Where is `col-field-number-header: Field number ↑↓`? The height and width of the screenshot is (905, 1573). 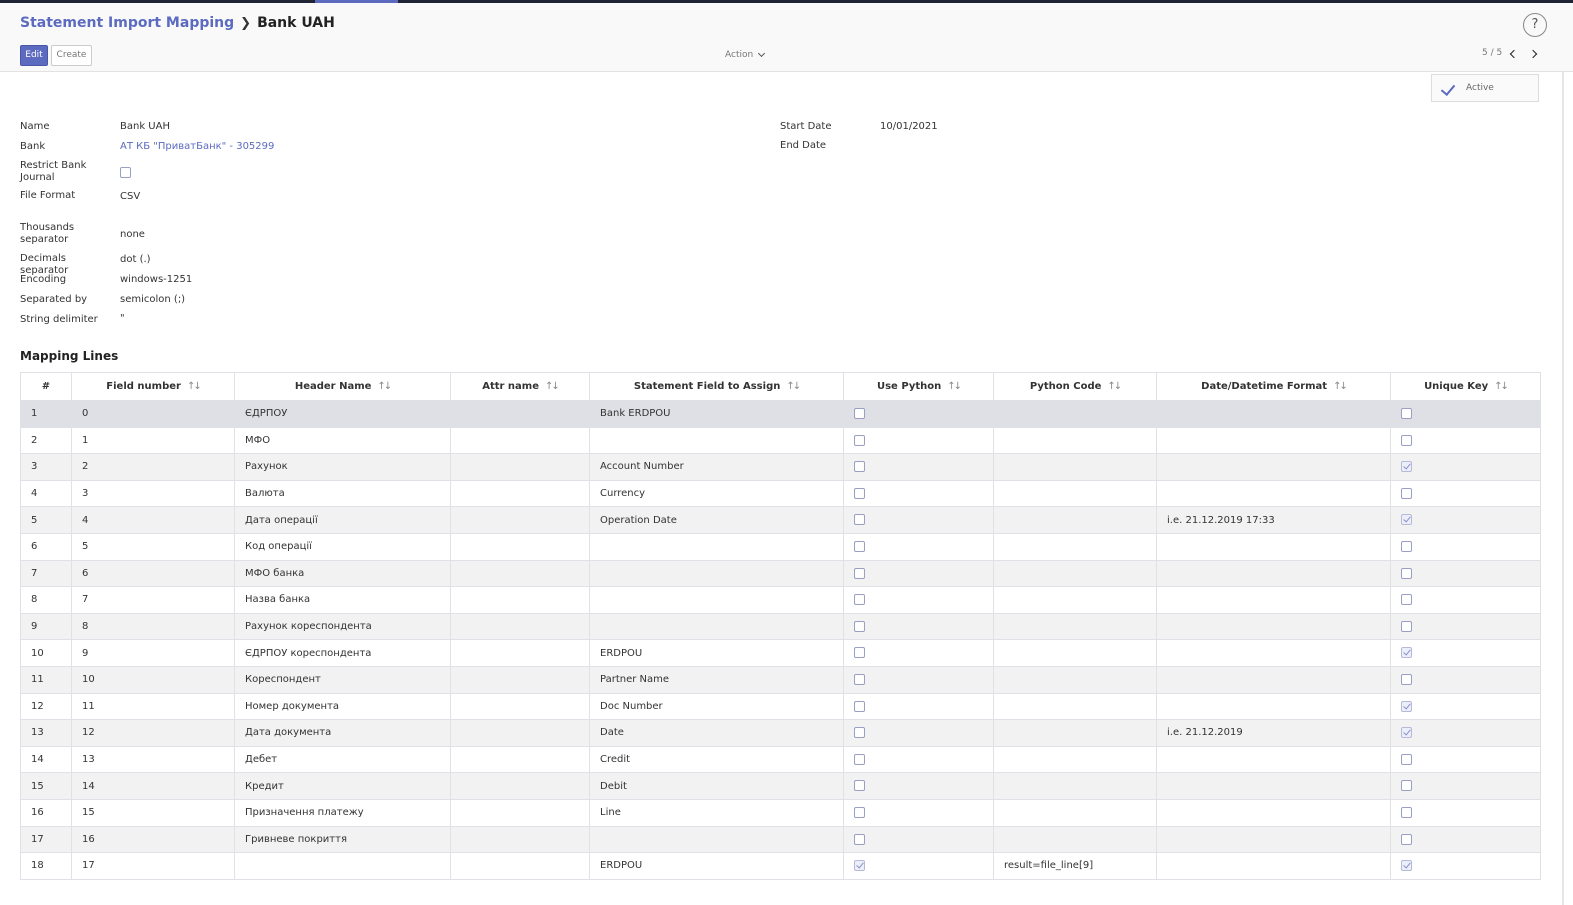 col-field-number-header: Field number ↑↓ is located at coordinates (153, 386).